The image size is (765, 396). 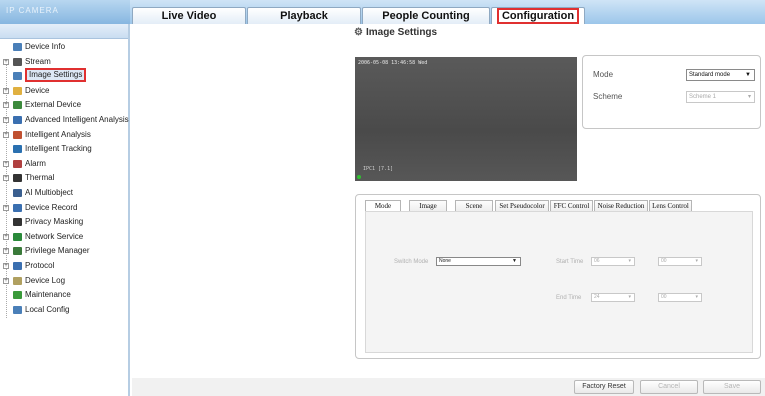 I want to click on switch-mode-select: None ▼, so click(x=478, y=261).